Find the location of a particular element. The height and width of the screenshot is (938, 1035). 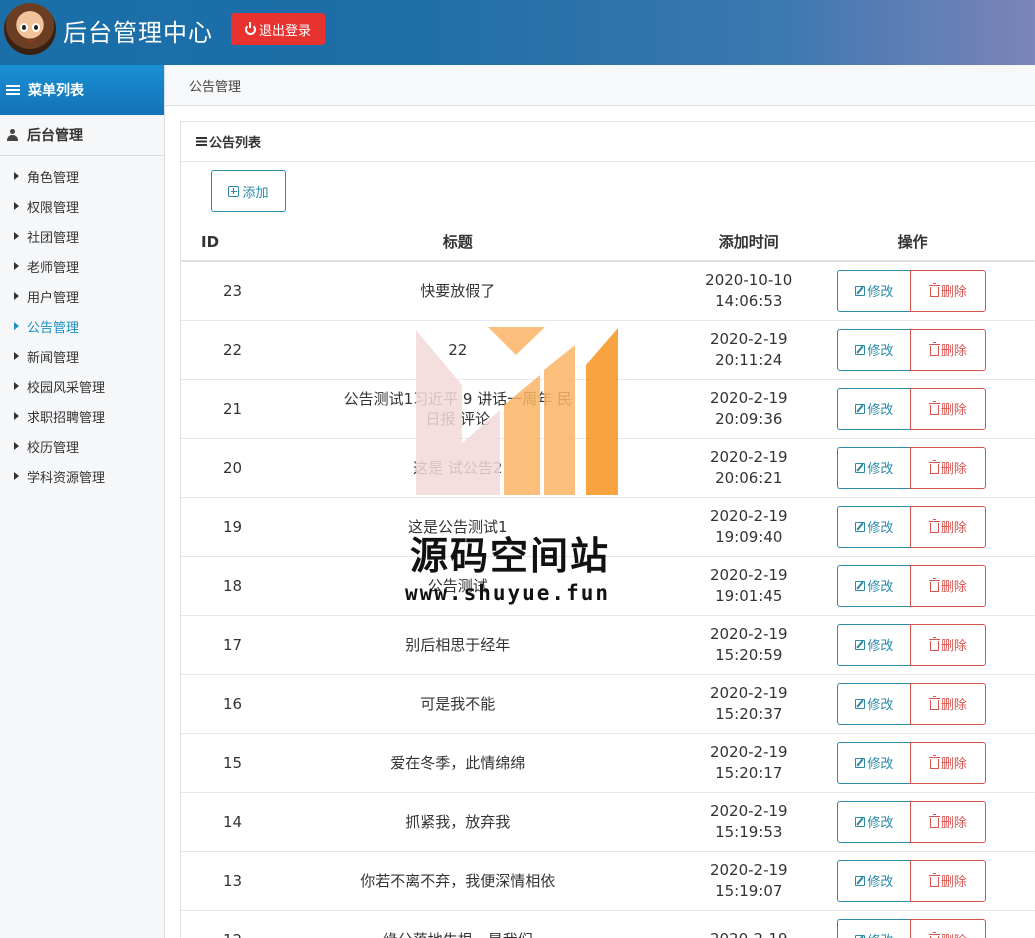

row-title: 公告测试1习近平 9 讲话一周年 民日报 评论 is located at coordinates (458, 409).